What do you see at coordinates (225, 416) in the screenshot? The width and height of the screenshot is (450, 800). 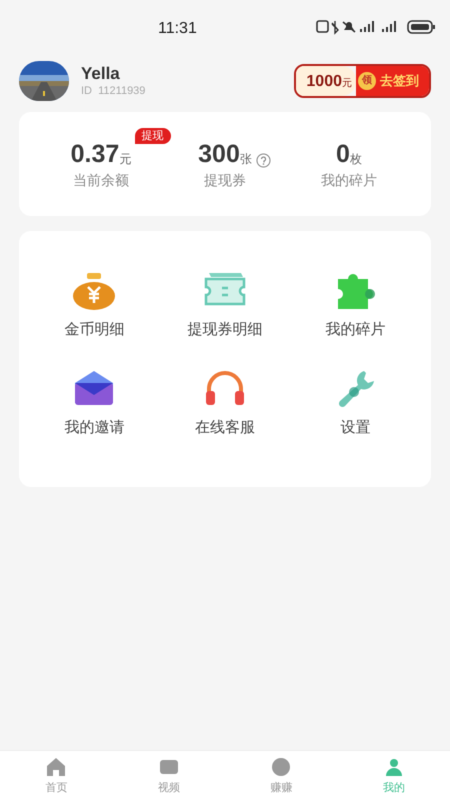 I see `menu-item: 在线客服` at bounding box center [225, 416].